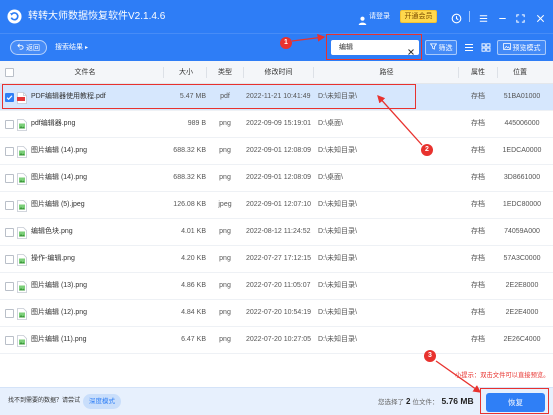  Describe the element at coordinates (483, 16) in the screenshot. I see `menu-icon` at that location.